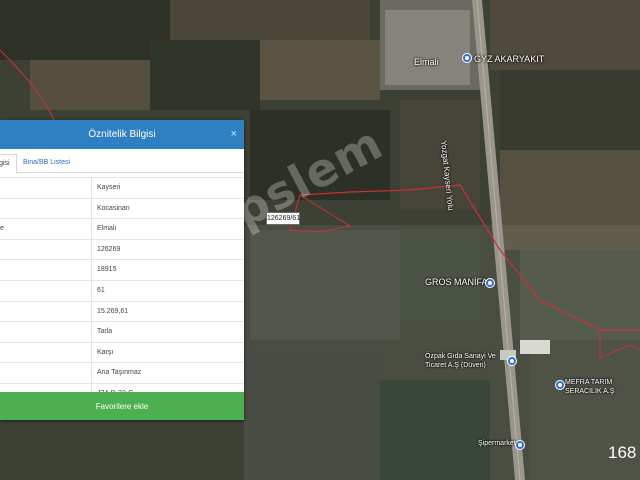 The image size is (640, 480). What do you see at coordinates (427, 62) in the screenshot?
I see `village-label: Elmalı` at bounding box center [427, 62].